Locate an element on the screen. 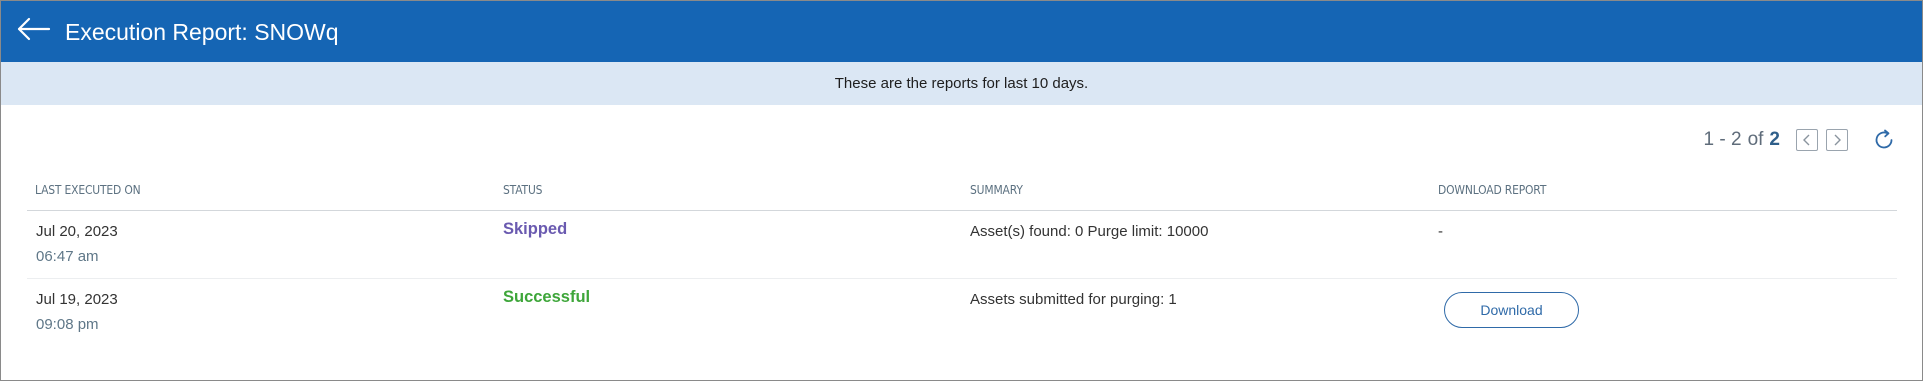 This screenshot has width=1923, height=381. status-text: Successful is located at coordinates (547, 297).